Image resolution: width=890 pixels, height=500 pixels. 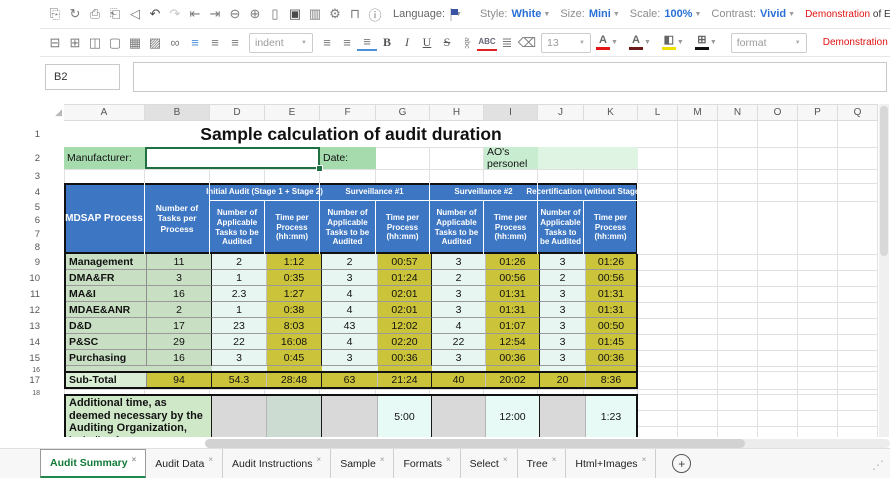 I want to click on column-header-Q: Q, so click(x=858, y=112).